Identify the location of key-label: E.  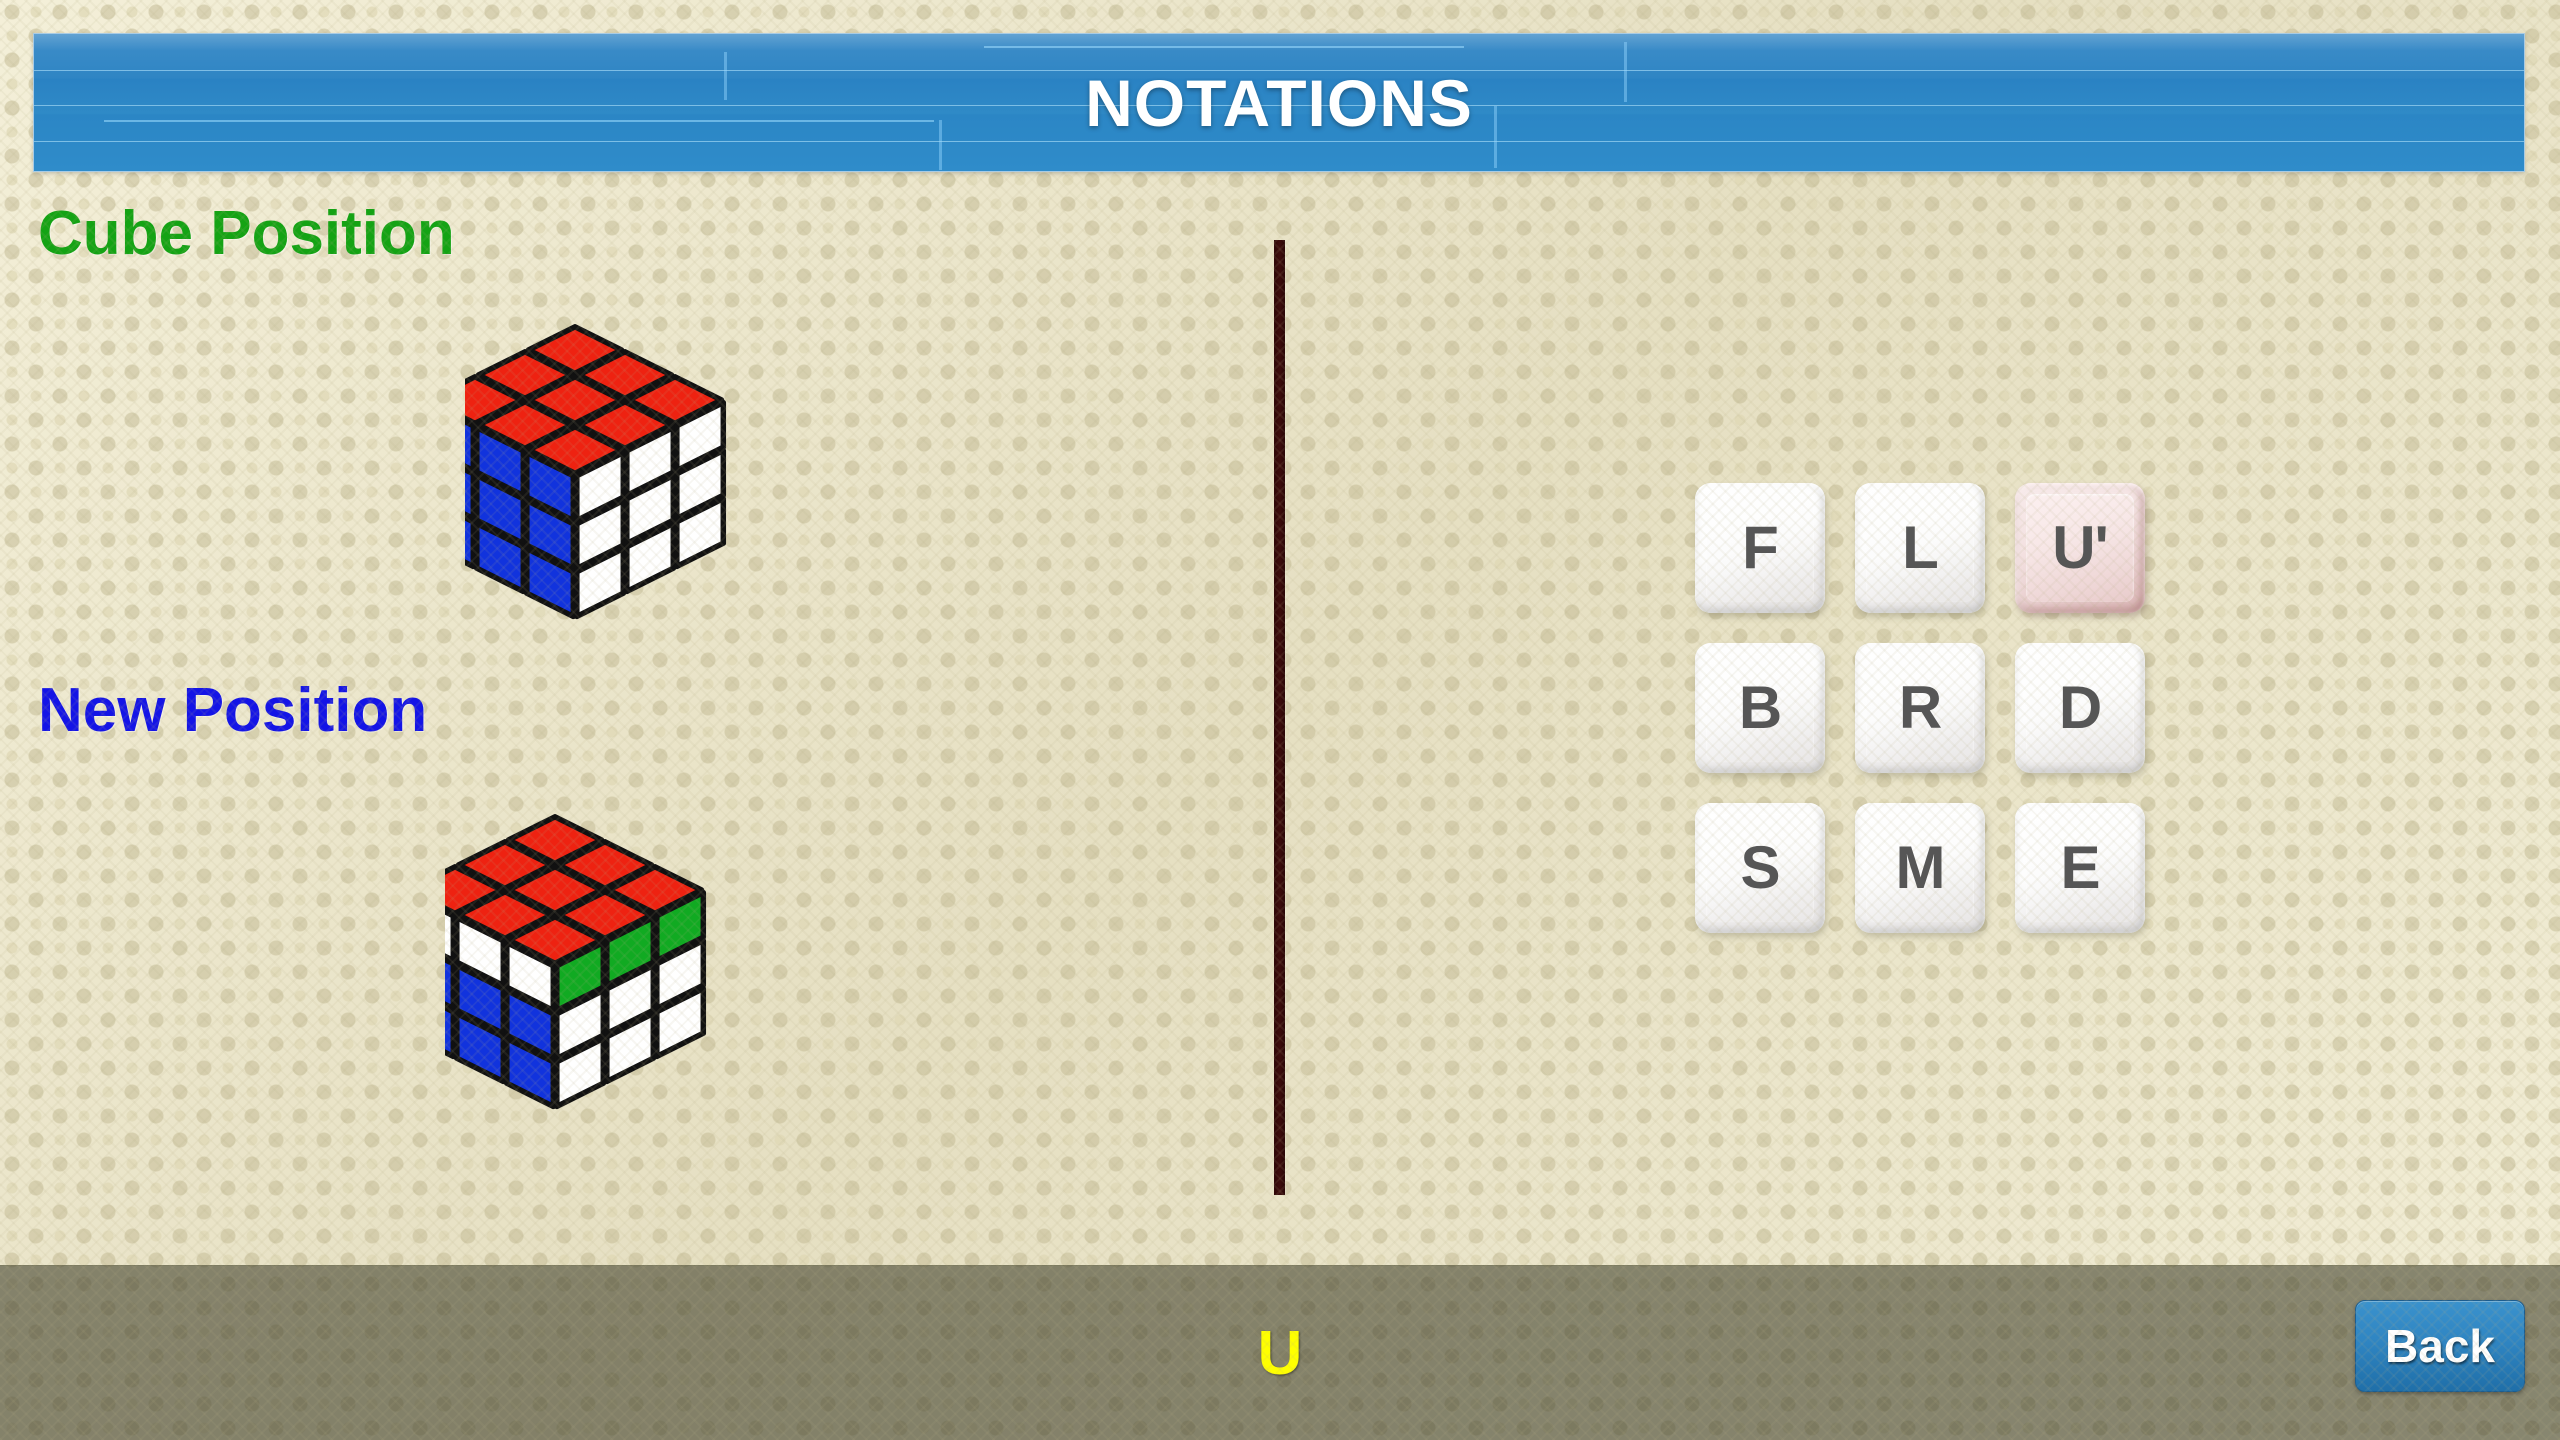
(2080, 867).